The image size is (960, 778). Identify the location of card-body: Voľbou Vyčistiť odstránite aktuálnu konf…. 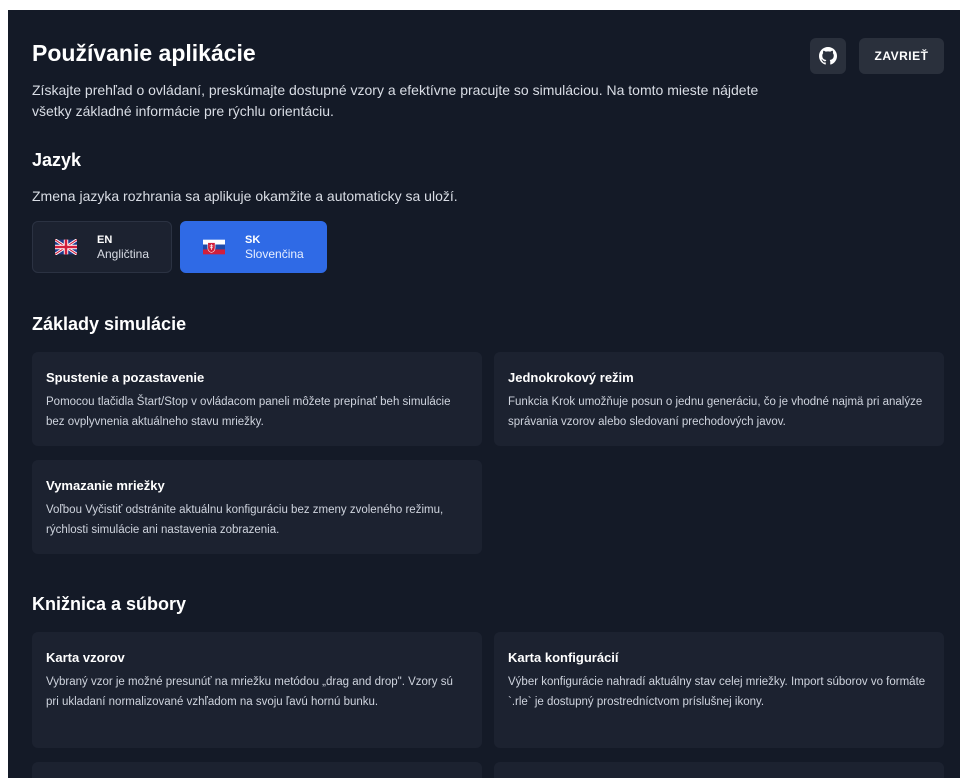
(245, 520).